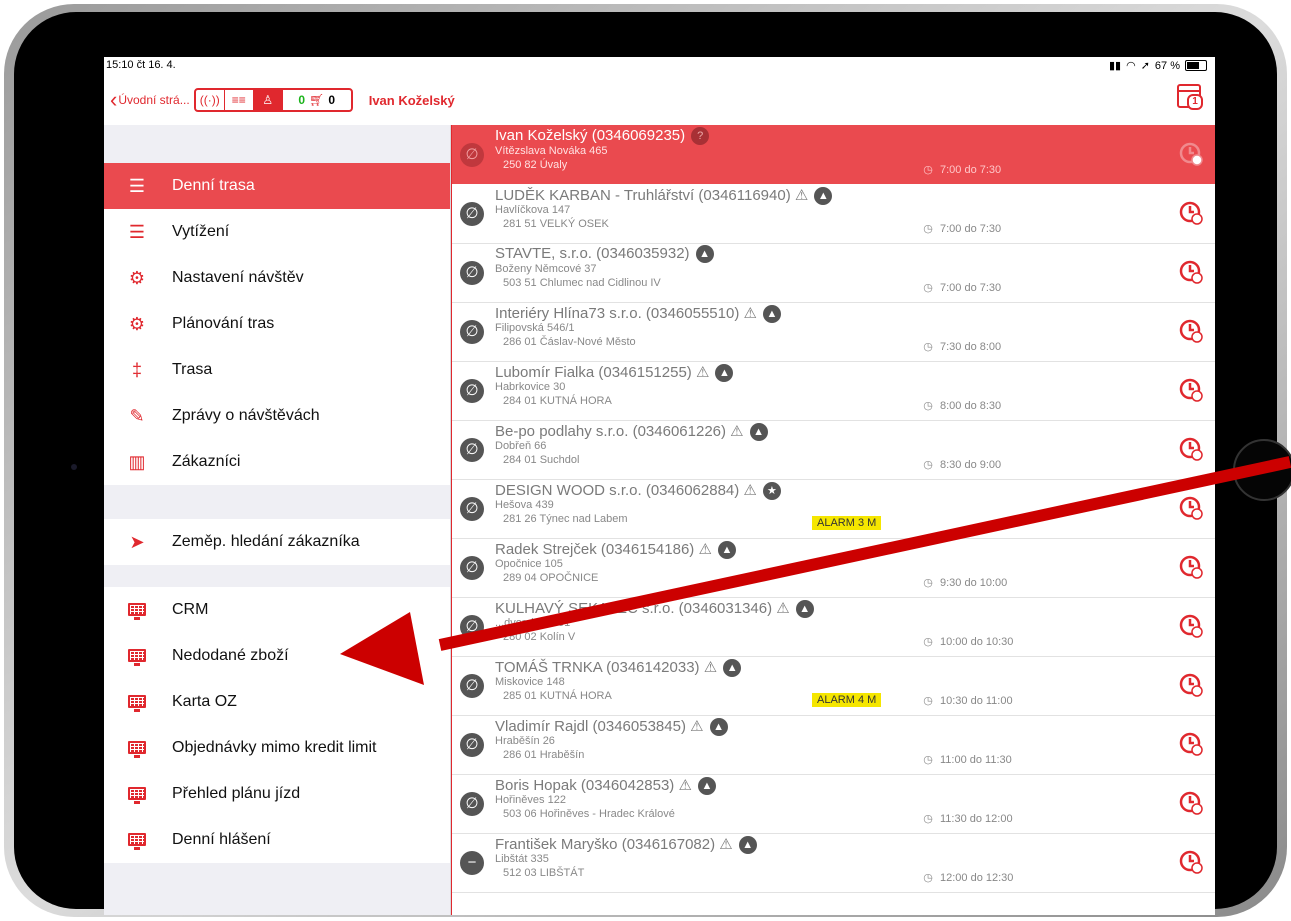  I want to click on menu-item-nastaveni-navstev: ⚙ Nastavení návštěv, so click(277, 278).